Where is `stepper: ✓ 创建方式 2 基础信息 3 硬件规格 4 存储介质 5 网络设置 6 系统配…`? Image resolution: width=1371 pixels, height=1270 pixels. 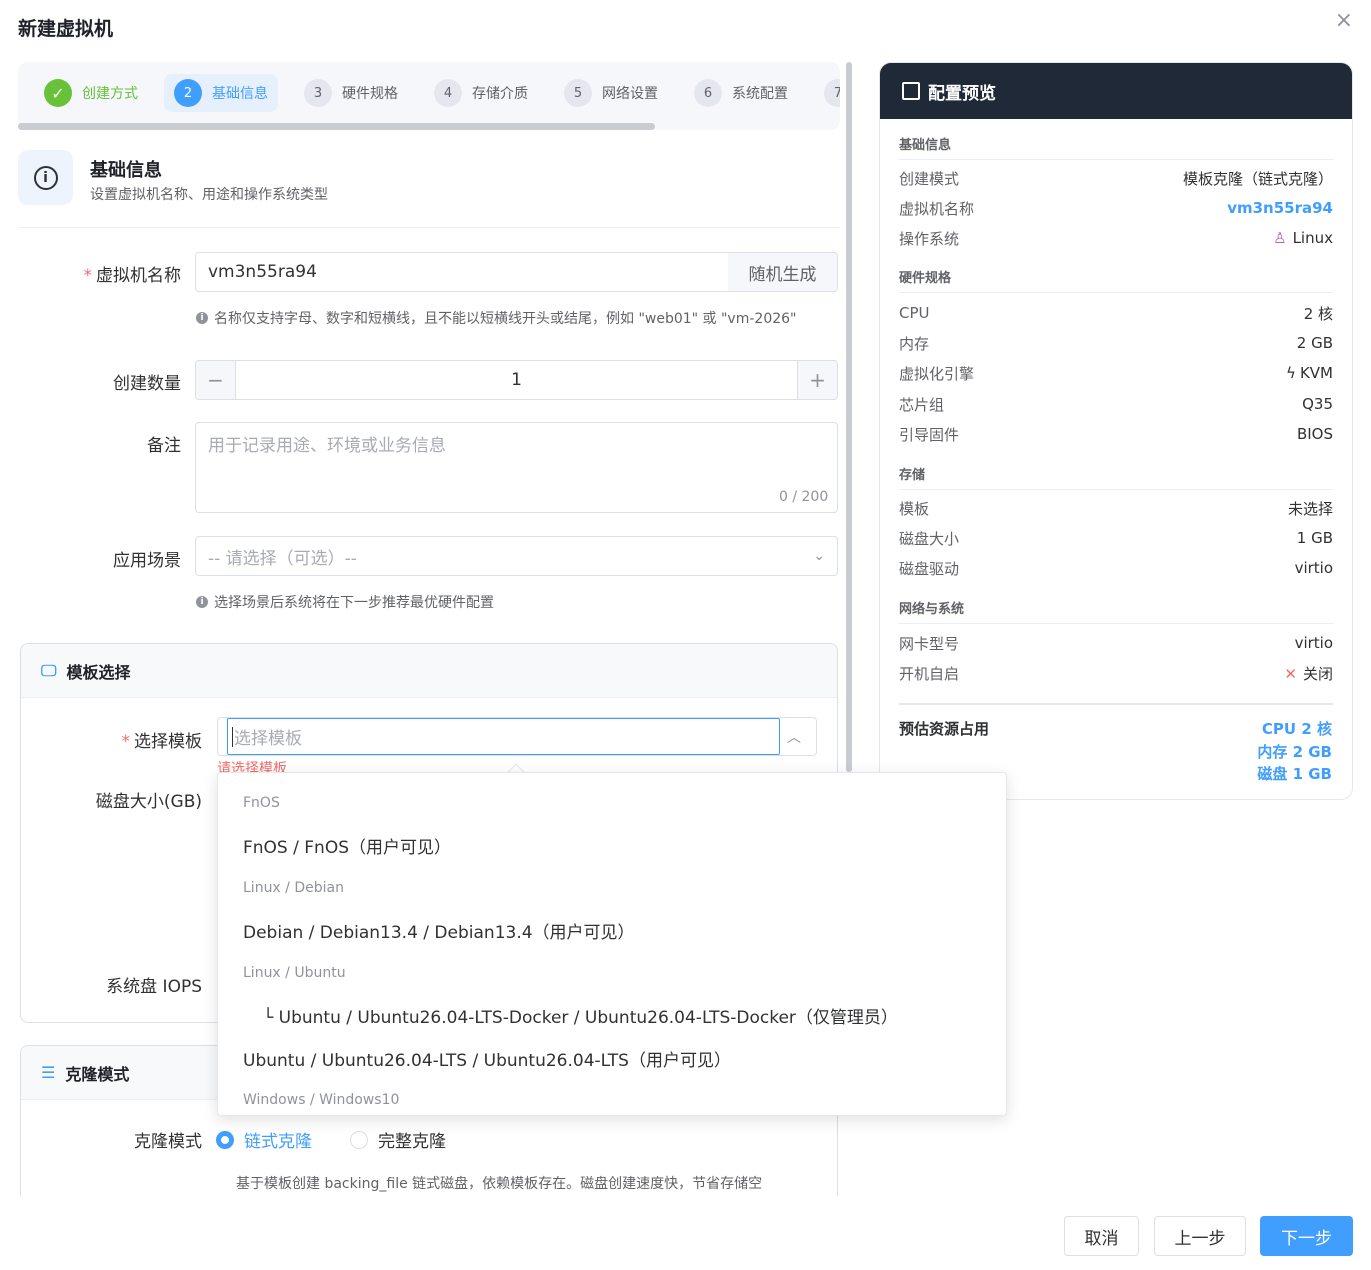
stepper: ✓ 创建方式 2 基础信息 3 硬件规格 4 存储介质 5 网络设置 6 系统配… is located at coordinates (429, 96).